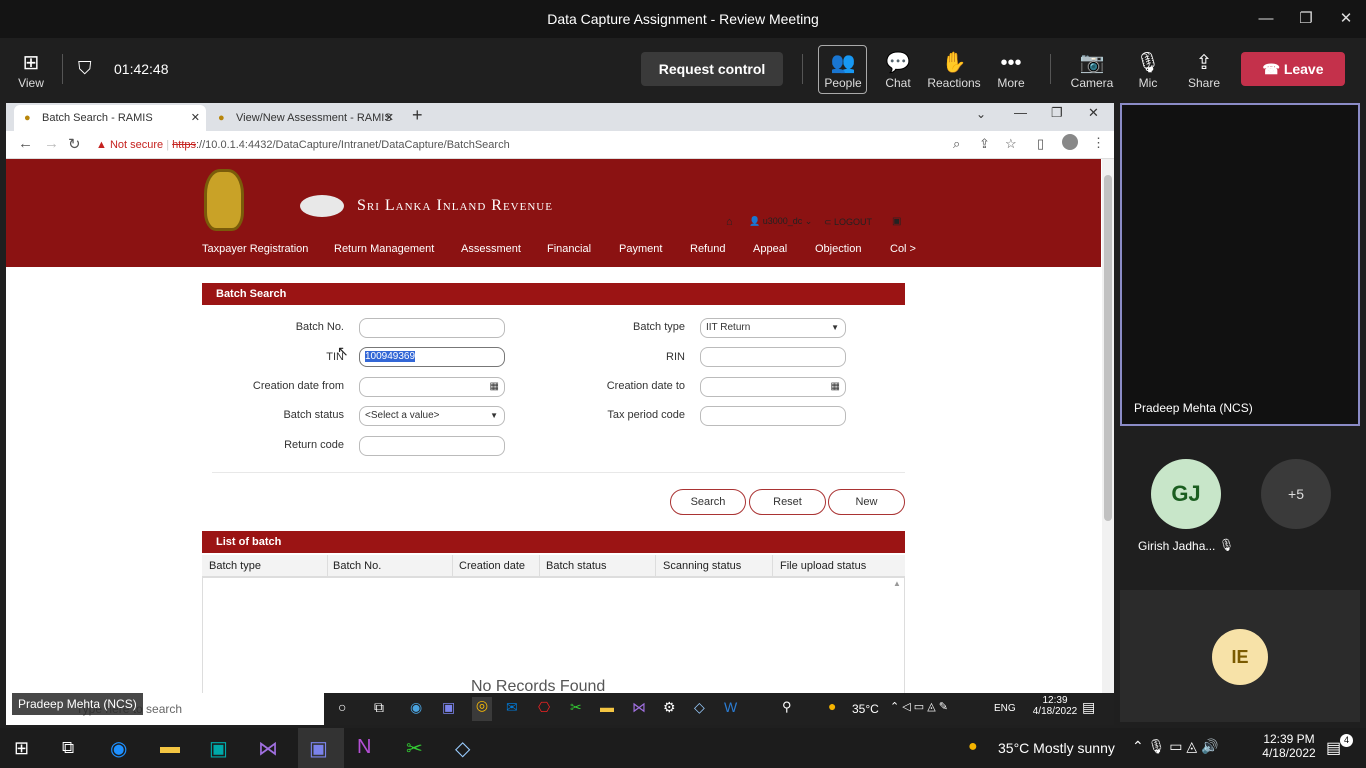 The image size is (1366, 768). Describe the element at coordinates (866, 502) in the screenshot. I see `new-button: New` at that location.